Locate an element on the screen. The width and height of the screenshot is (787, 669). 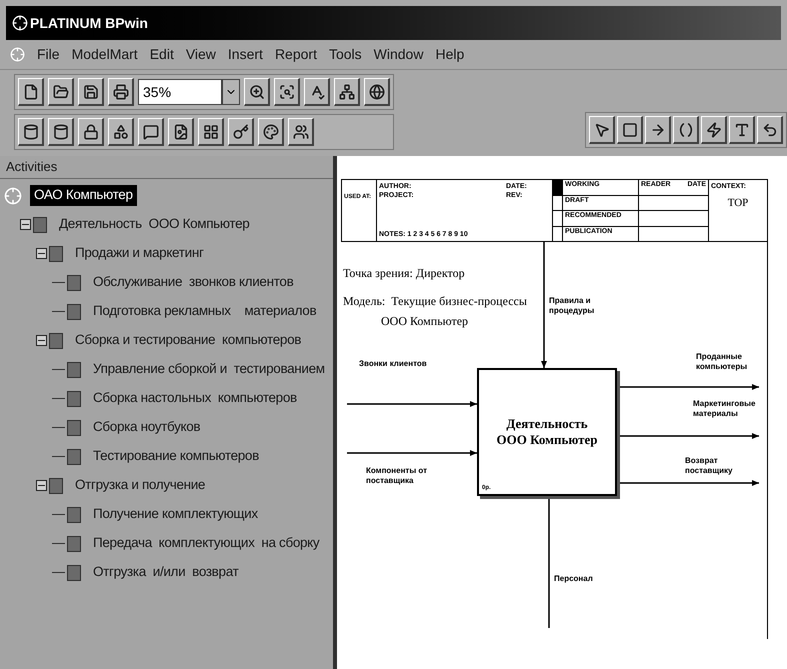
tree-item: Отгрузка и получение is located at coordinates (140, 485).